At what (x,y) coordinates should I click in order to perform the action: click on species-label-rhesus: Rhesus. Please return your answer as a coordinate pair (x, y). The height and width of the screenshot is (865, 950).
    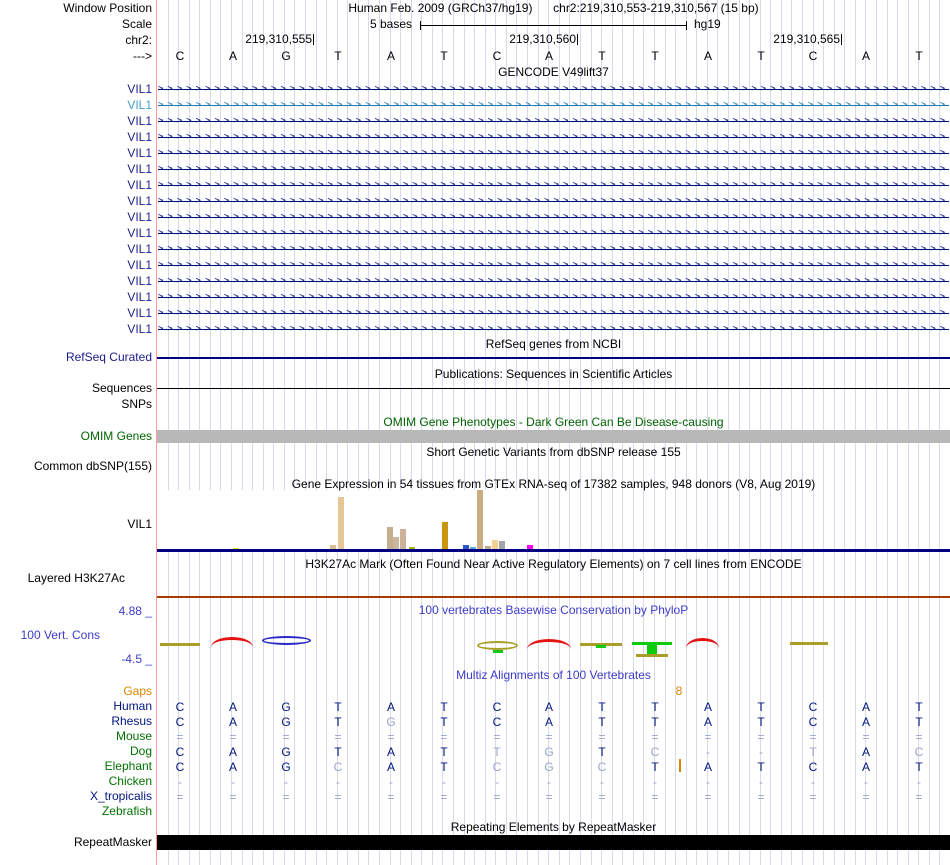
    Looking at the image, I should click on (76, 721).